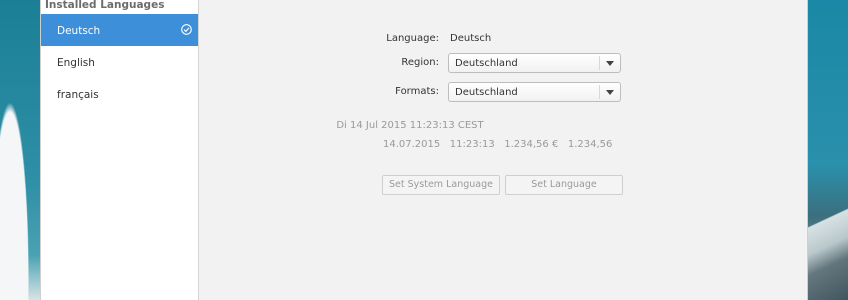 The image size is (848, 300). I want to click on sidebar-item-label: Deutsch, so click(79, 31).